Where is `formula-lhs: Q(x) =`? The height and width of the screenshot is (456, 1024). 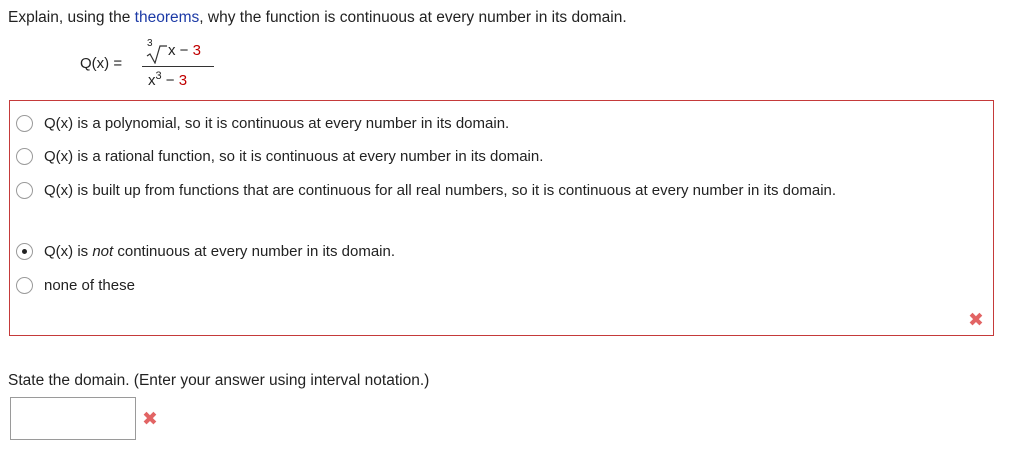
formula-lhs: Q(x) = is located at coordinates (101, 63).